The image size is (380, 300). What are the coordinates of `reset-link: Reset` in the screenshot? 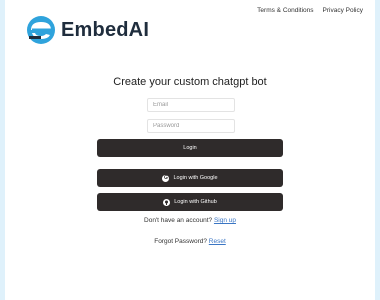 It's located at (217, 241).